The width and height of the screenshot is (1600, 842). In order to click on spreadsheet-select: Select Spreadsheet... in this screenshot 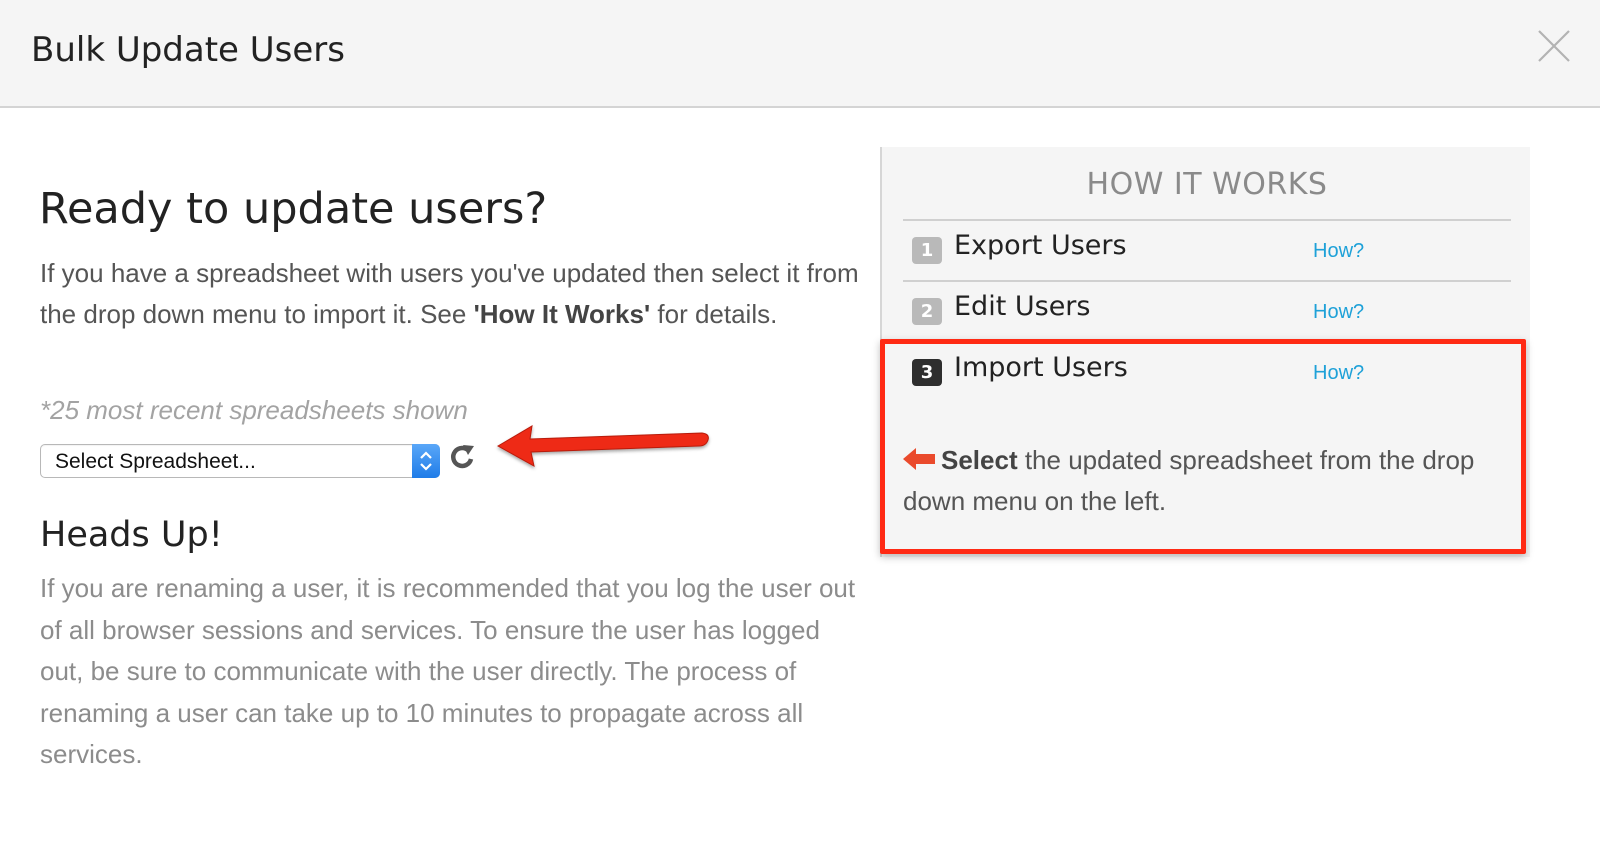, I will do `click(240, 461)`.